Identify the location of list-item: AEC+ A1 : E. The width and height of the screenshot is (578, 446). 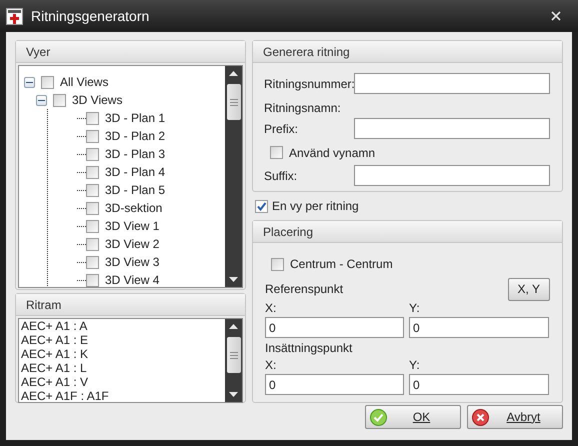
(122, 340).